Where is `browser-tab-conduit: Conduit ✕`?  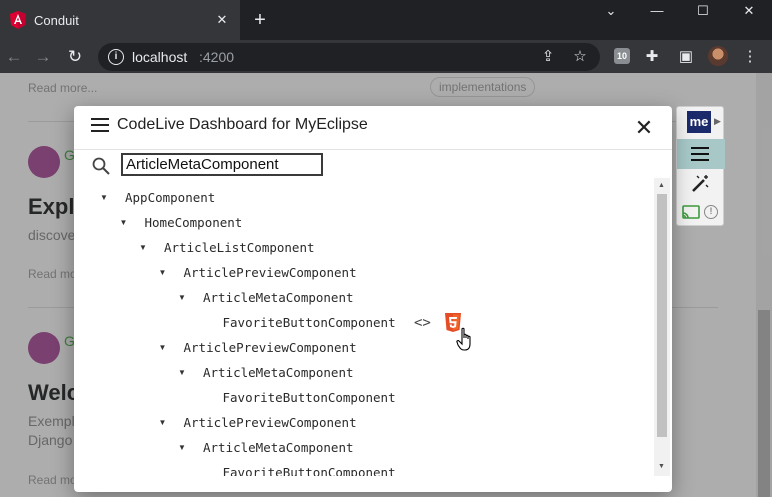 browser-tab-conduit: Conduit ✕ is located at coordinates (120, 20).